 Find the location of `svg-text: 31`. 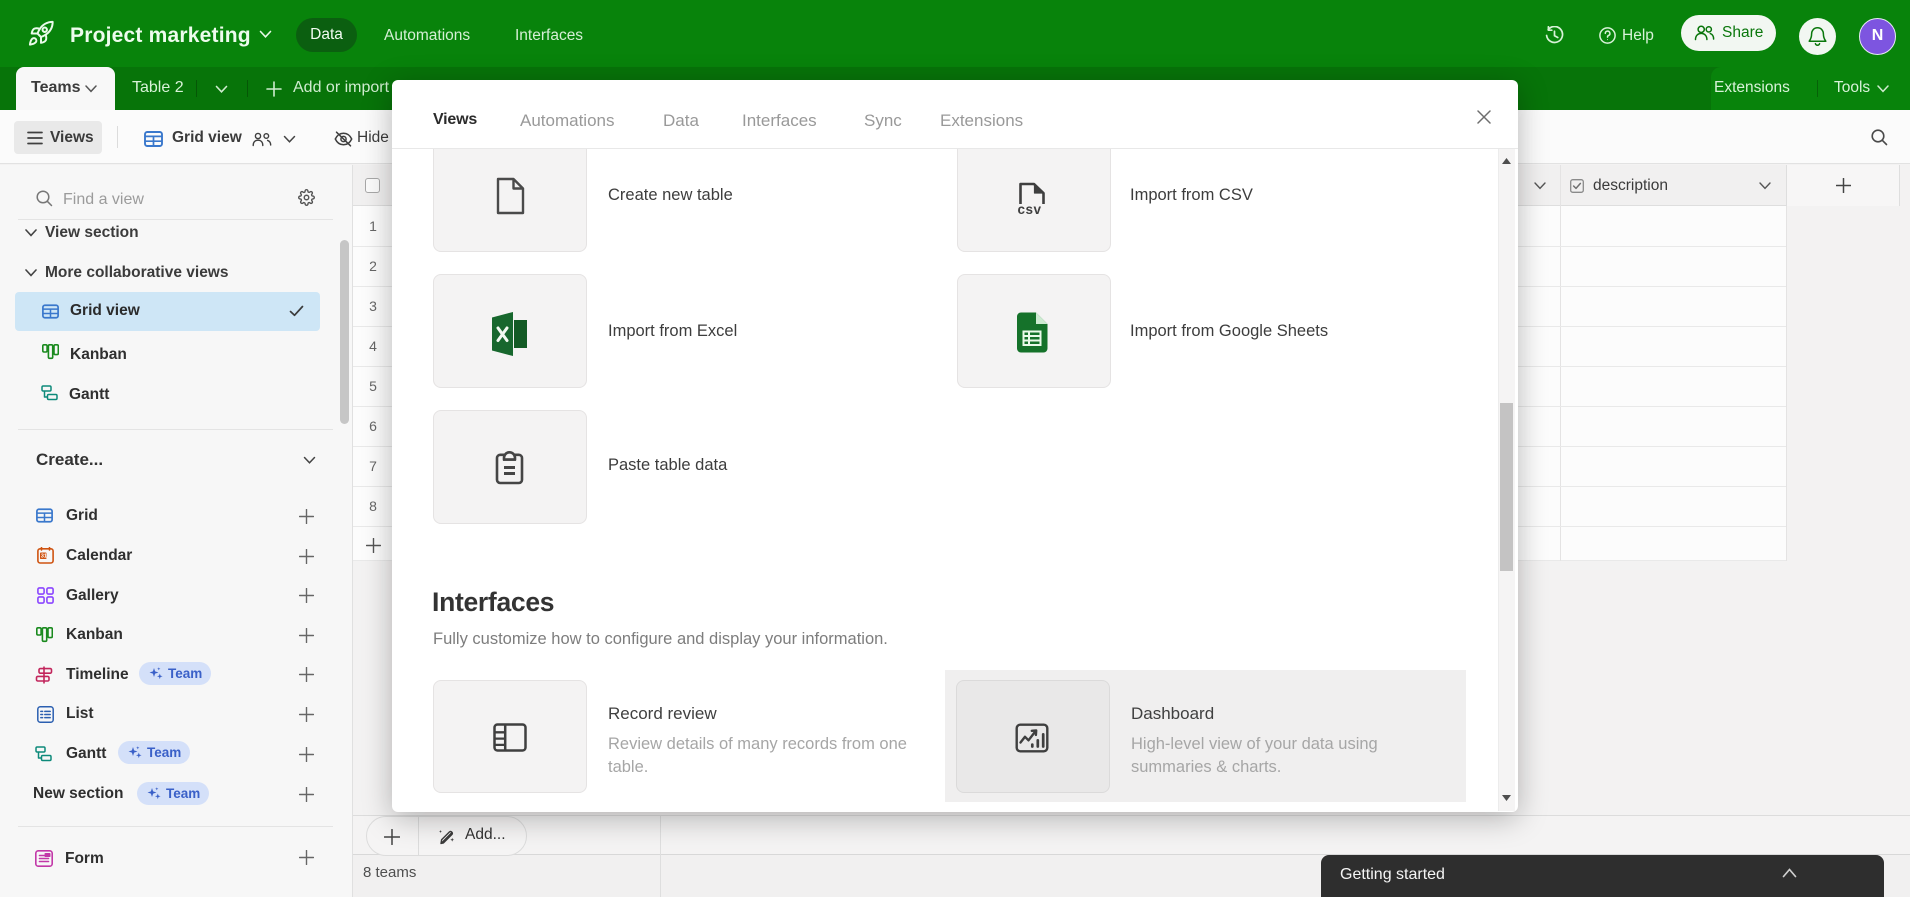

svg-text: 31 is located at coordinates (44, 557).